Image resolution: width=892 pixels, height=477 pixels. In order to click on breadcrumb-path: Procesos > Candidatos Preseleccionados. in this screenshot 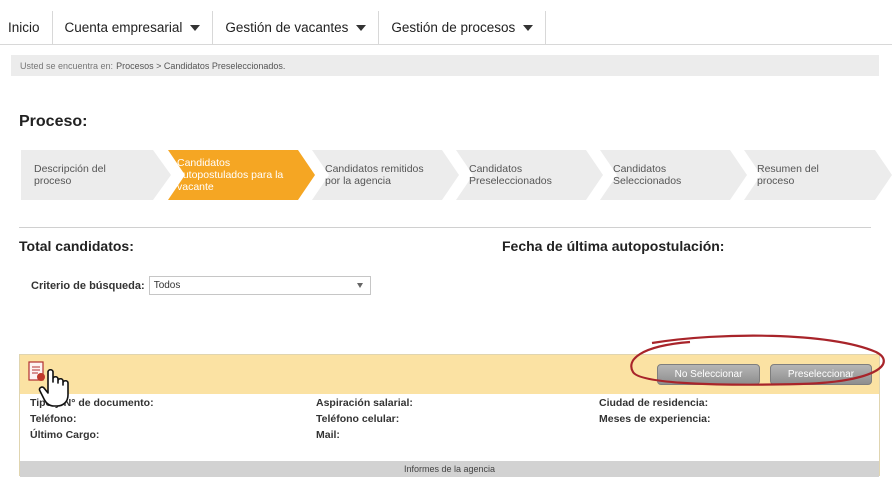, I will do `click(200, 66)`.